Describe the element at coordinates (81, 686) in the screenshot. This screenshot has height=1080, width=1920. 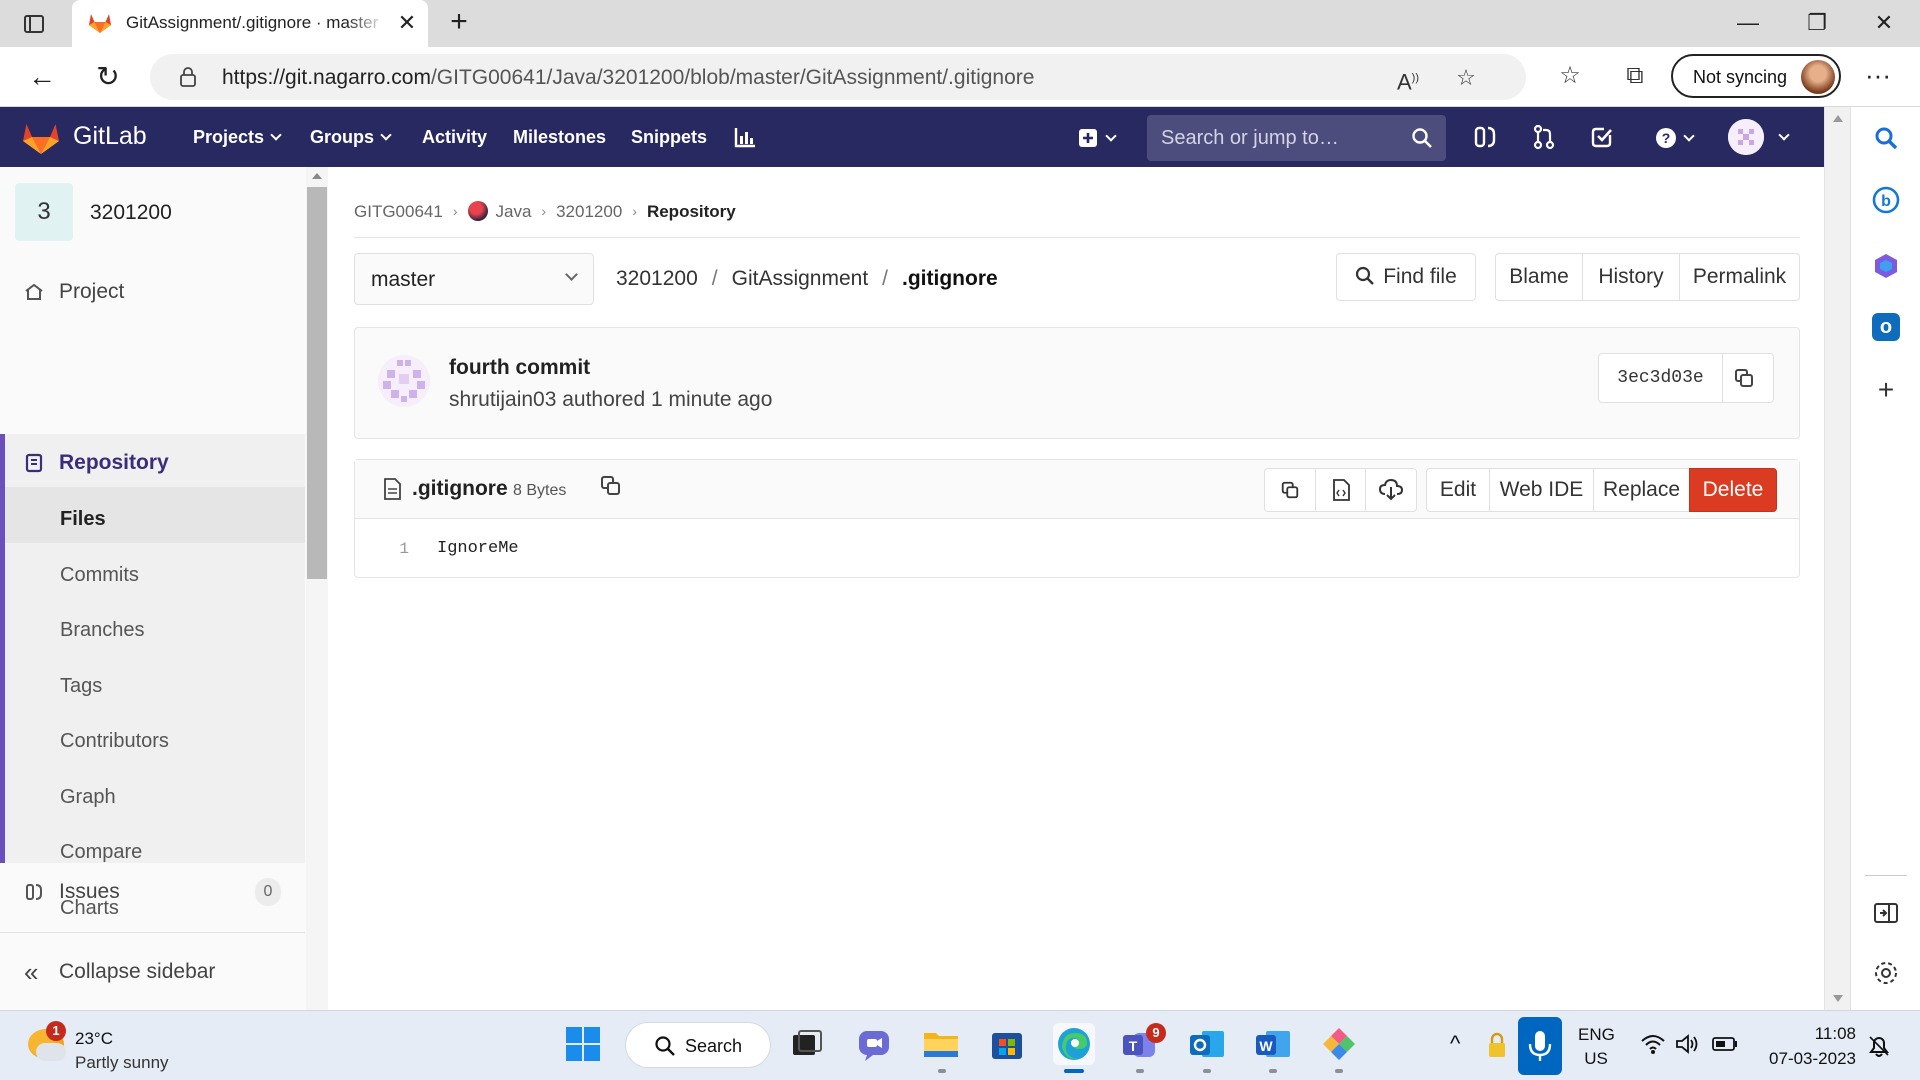
I see `sidebar-sub-tags: Tags` at that location.